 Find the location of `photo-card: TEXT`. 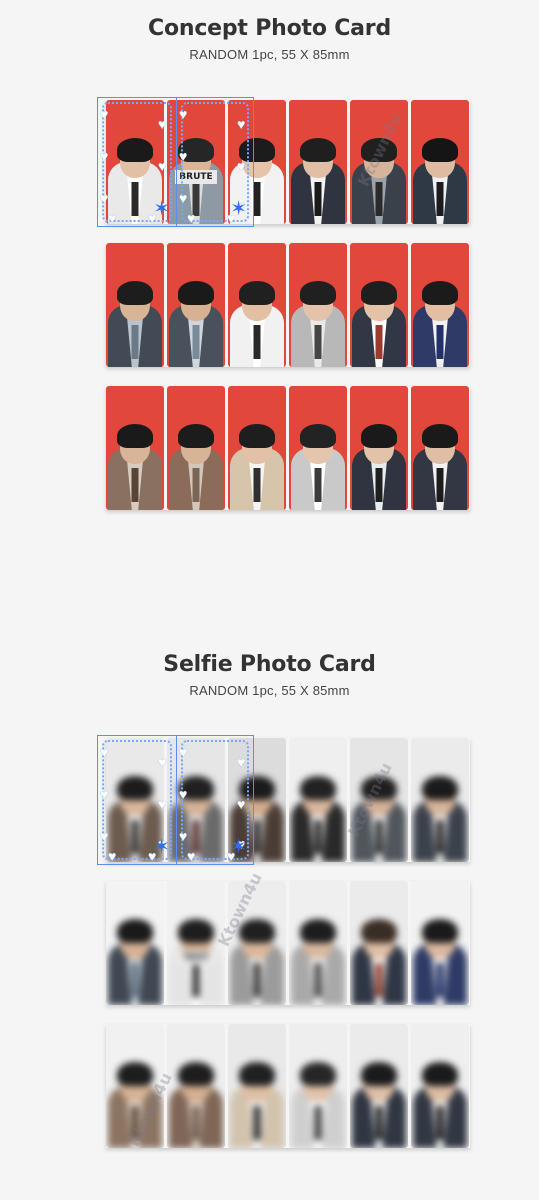

photo-card: TEXT is located at coordinates (196, 943).